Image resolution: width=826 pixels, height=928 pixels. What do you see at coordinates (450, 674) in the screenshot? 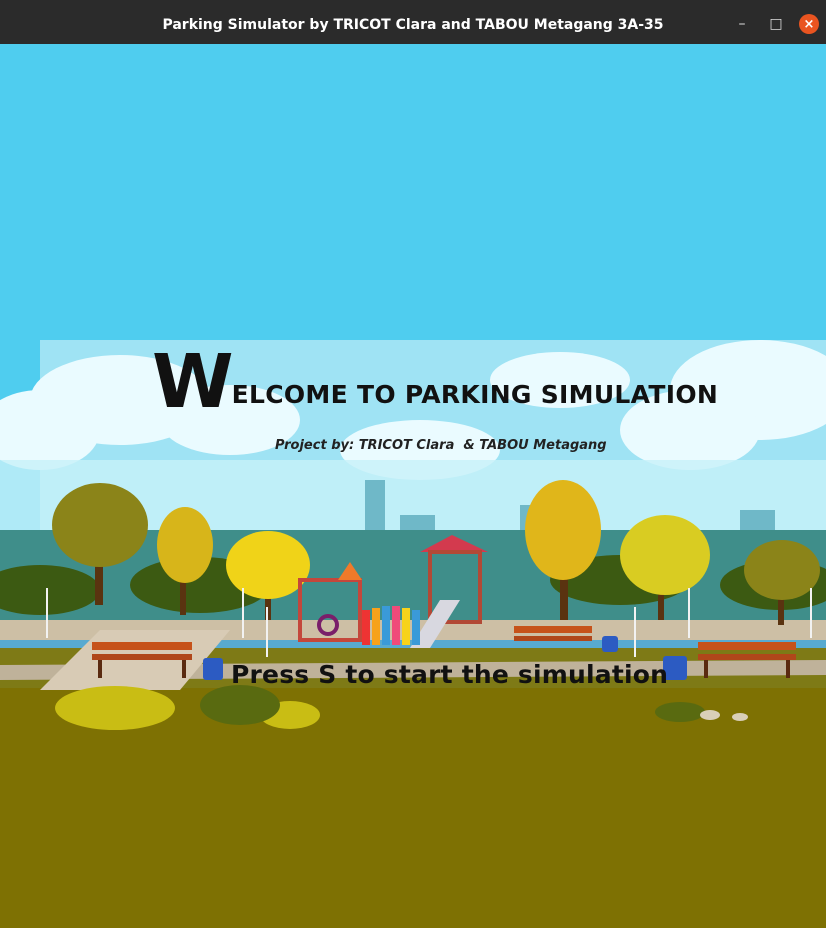
I see `start-prompt: Press S to start the simulation` at bounding box center [450, 674].